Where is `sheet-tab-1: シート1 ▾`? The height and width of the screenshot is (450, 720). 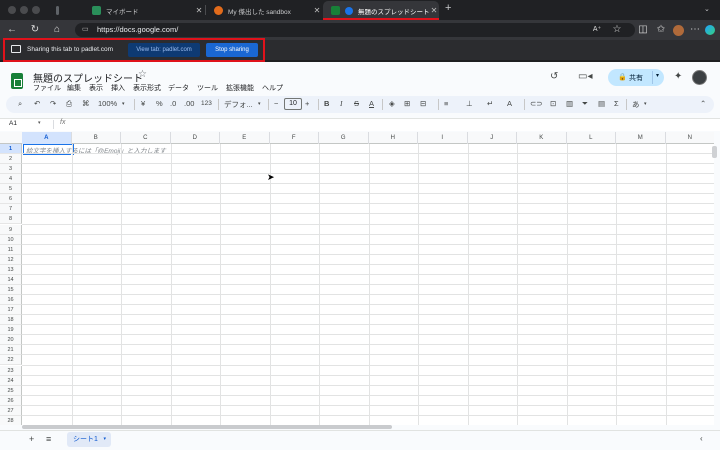 sheet-tab-1: シート1 ▾ is located at coordinates (89, 439).